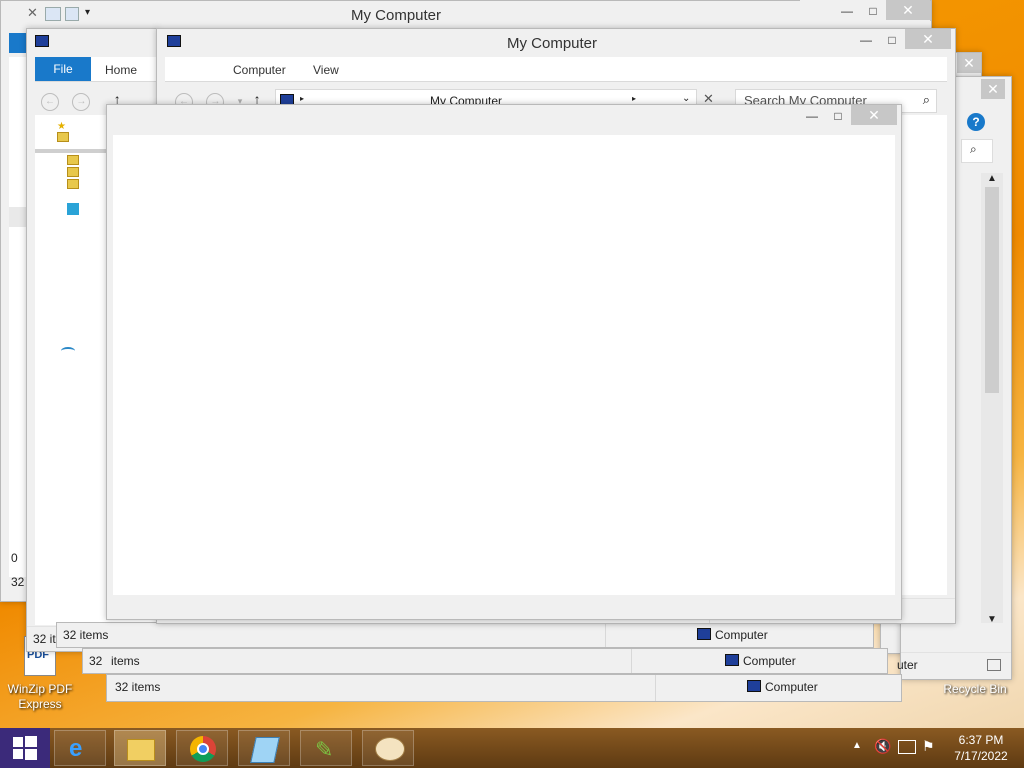  Describe the element at coordinates (782, 687) in the screenshot. I see `status-computer-front: Computer` at that location.